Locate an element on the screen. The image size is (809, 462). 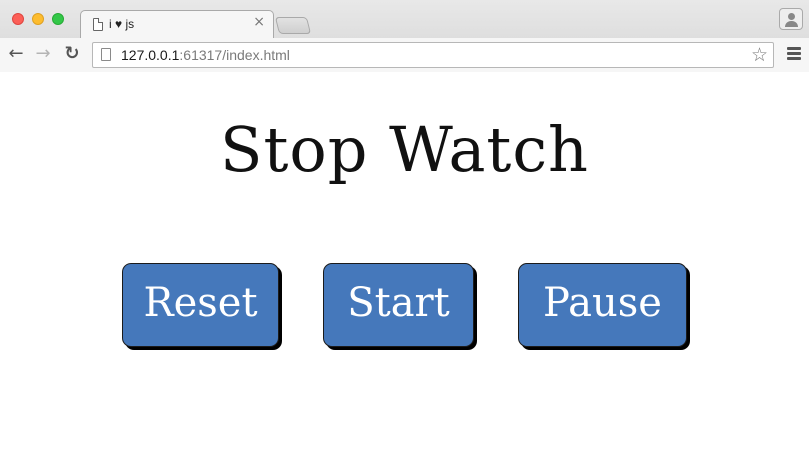
profile-head-shape is located at coordinates (791, 16).